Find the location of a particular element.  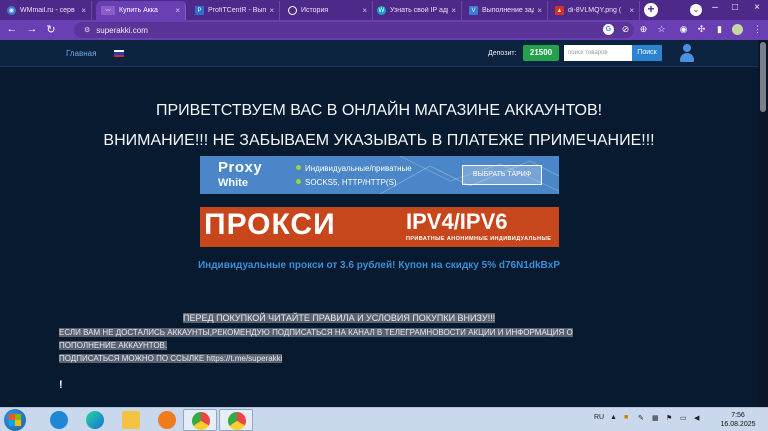

ipv-label: IPV4/IPV6 is located at coordinates (457, 221).